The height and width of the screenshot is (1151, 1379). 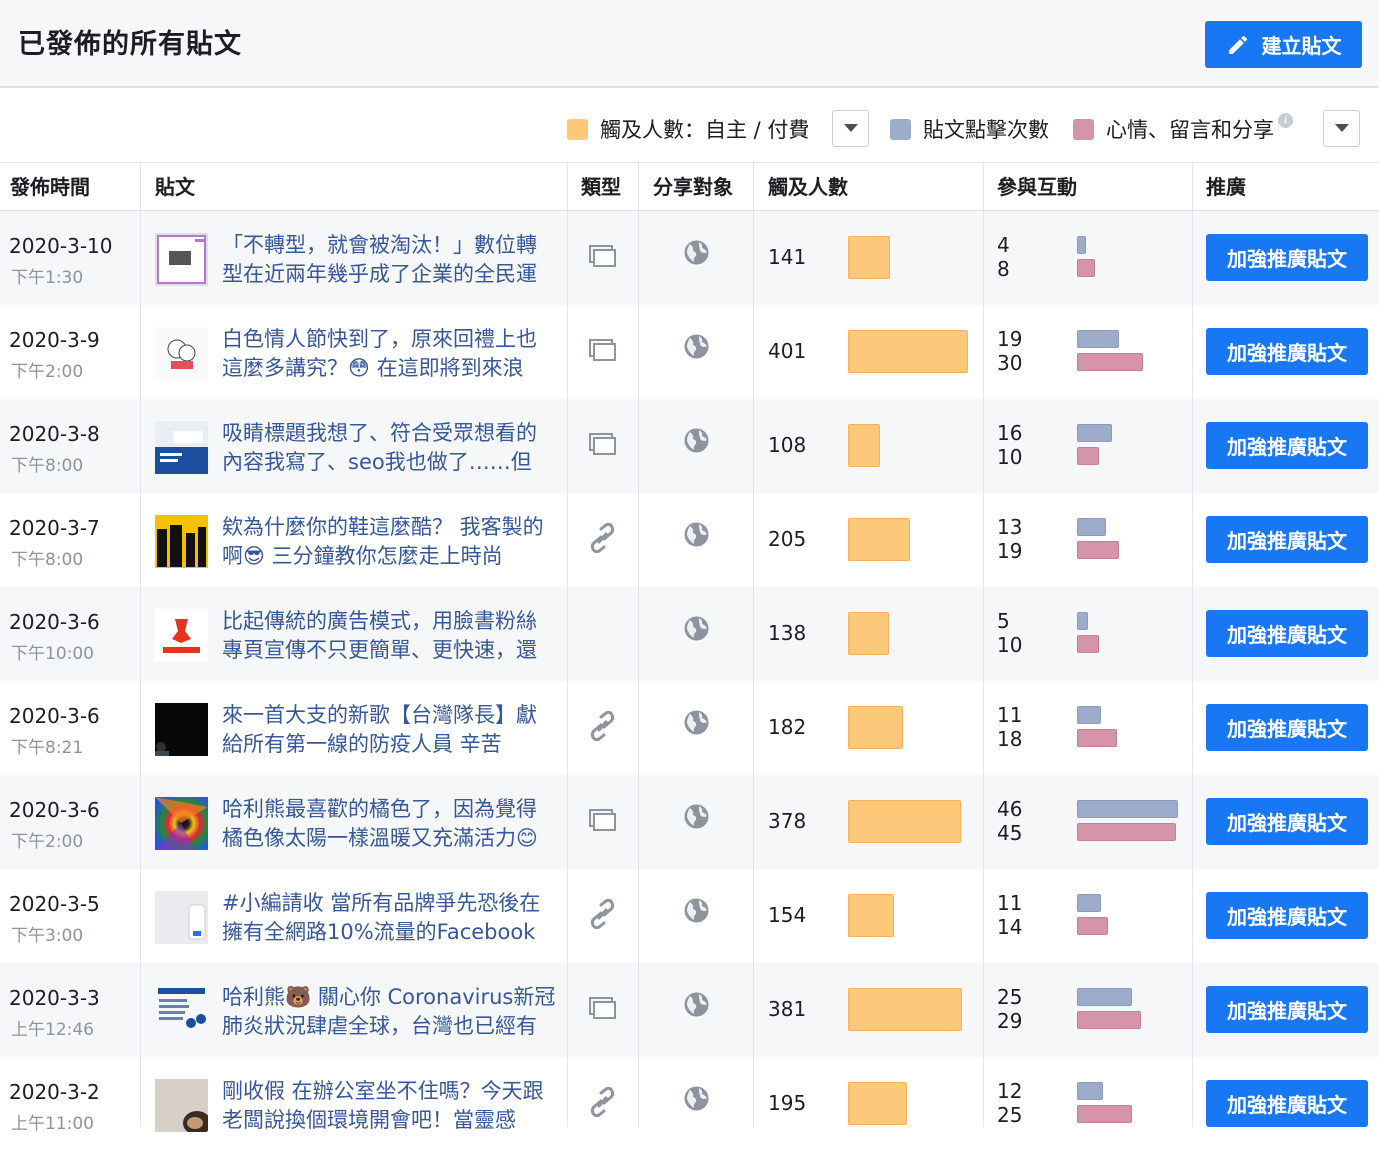 What do you see at coordinates (52, 1030) in the screenshot?
I see `post-time: 上午12:46` at bounding box center [52, 1030].